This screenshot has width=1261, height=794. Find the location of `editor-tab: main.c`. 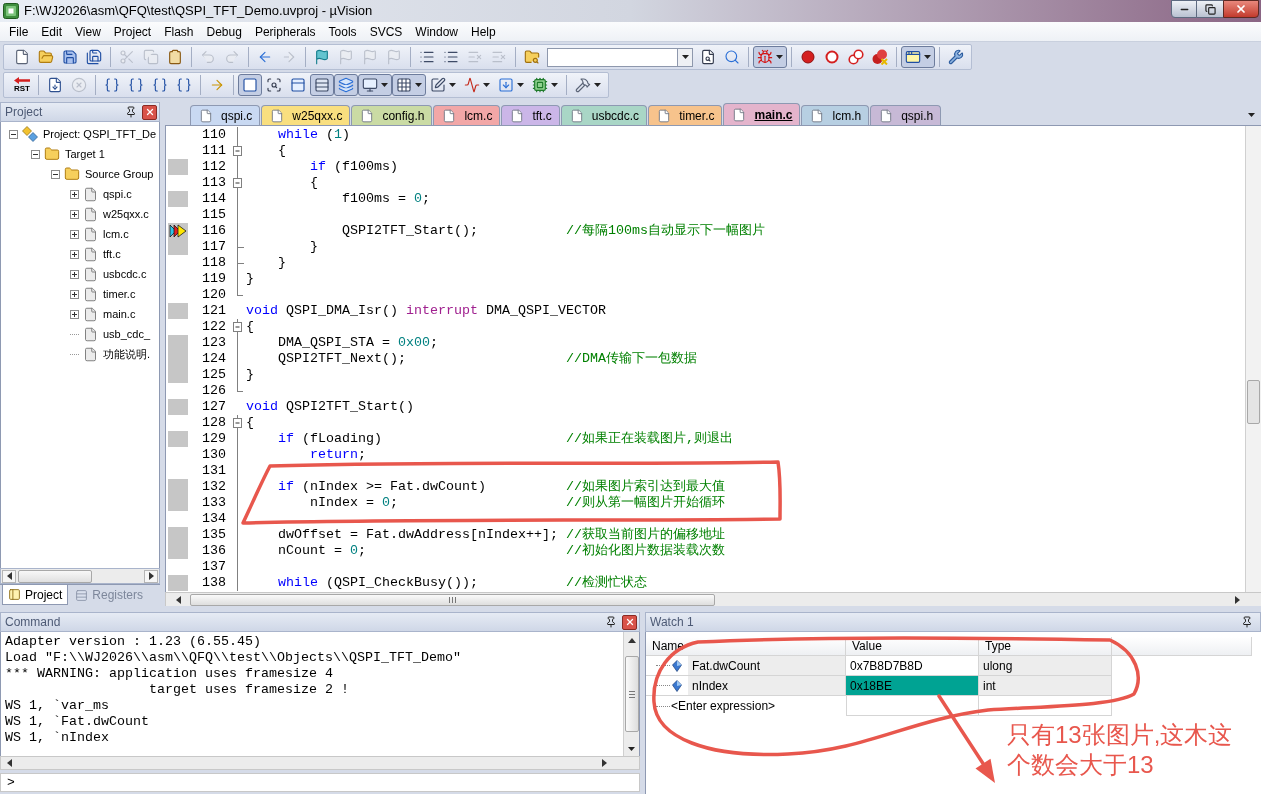

editor-tab: main.c is located at coordinates (762, 114).